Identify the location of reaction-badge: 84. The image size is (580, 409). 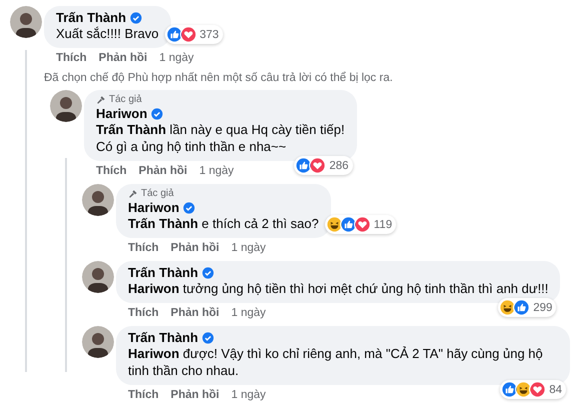
(533, 389).